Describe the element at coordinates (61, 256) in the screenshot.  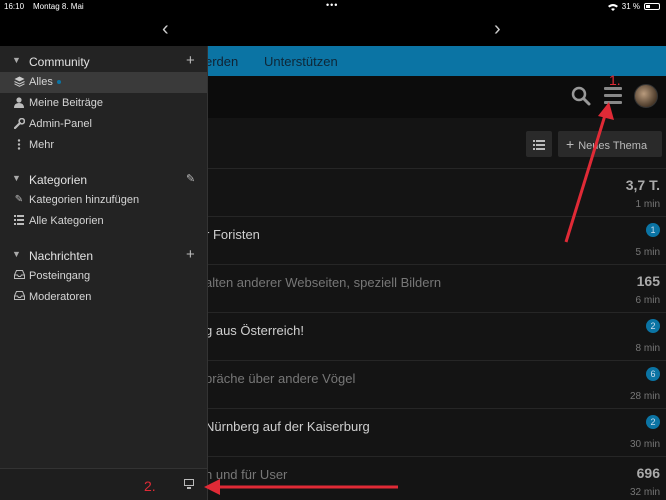
I see `sidebar-section-title: Nachrichten` at that location.